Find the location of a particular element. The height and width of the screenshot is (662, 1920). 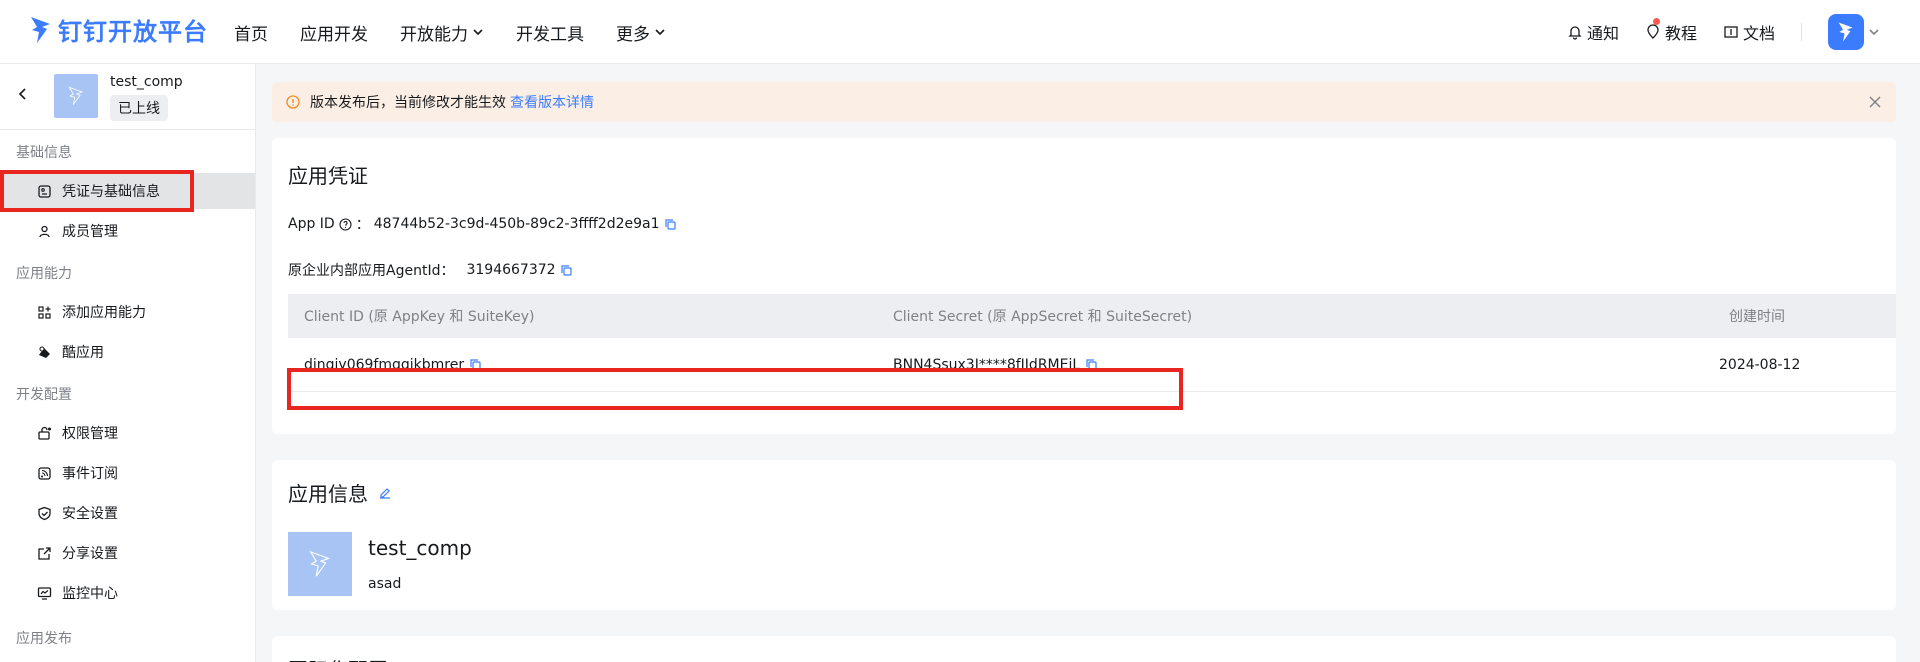

header-right: 通知 教程 文档 is located at coordinates (1723, 32).